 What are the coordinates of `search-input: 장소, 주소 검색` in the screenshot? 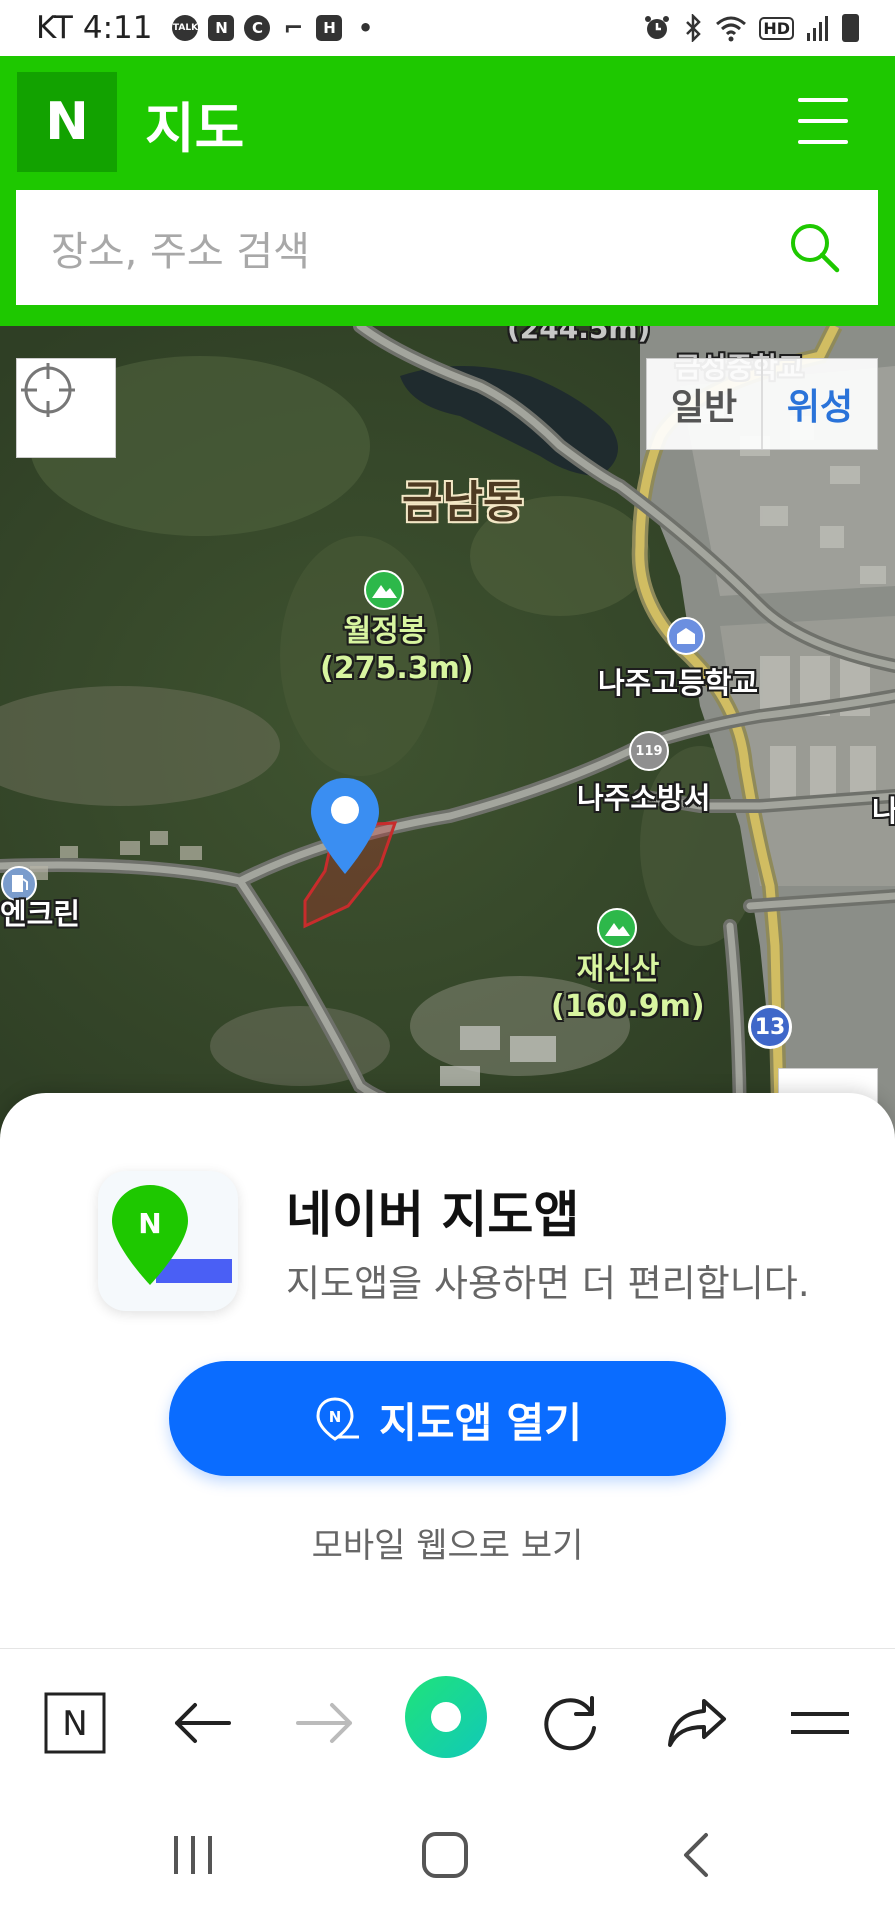 It's located at (419, 248).